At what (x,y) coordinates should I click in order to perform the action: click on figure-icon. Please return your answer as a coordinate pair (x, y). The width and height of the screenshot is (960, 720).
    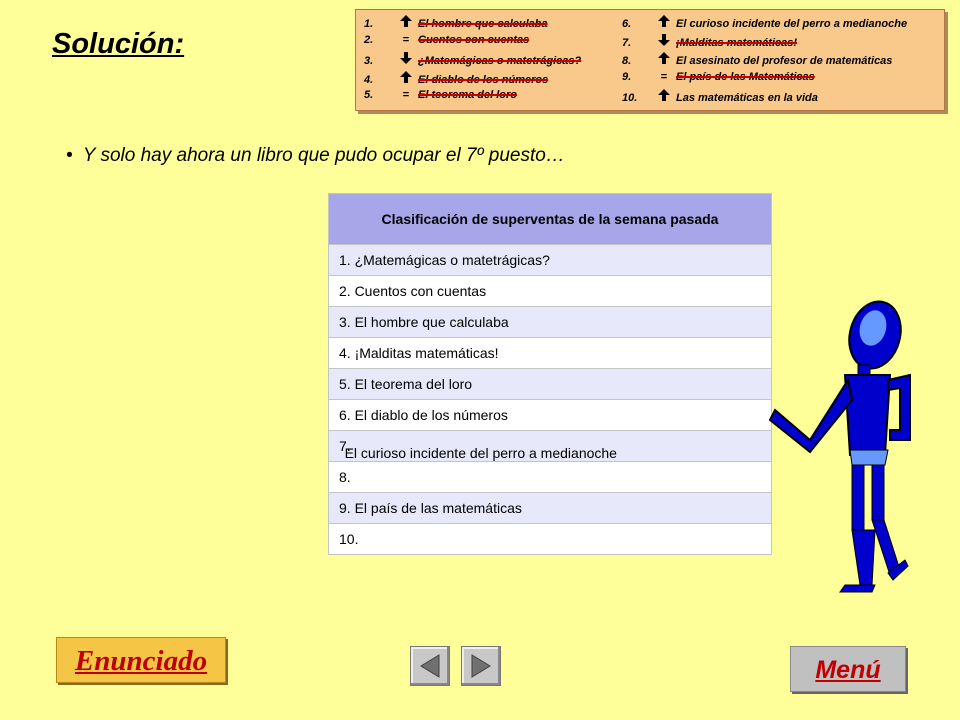
    Looking at the image, I should click on (839, 446).